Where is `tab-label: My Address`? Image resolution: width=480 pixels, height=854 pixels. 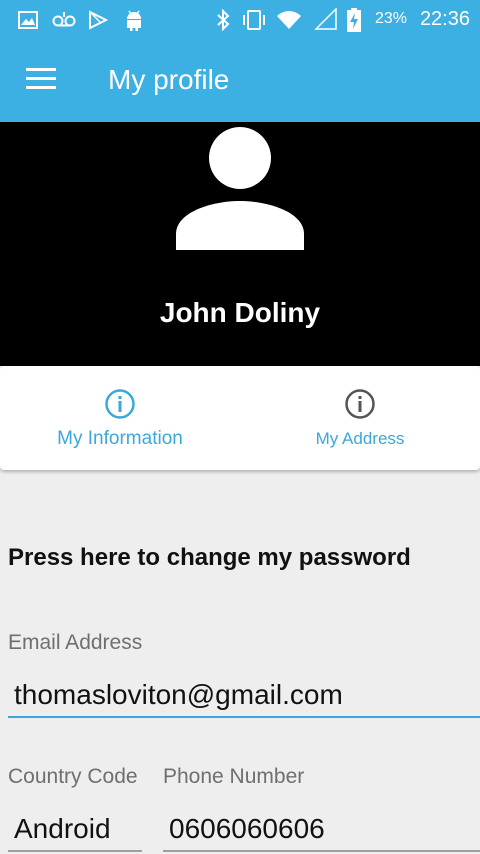 tab-label: My Address is located at coordinates (360, 438).